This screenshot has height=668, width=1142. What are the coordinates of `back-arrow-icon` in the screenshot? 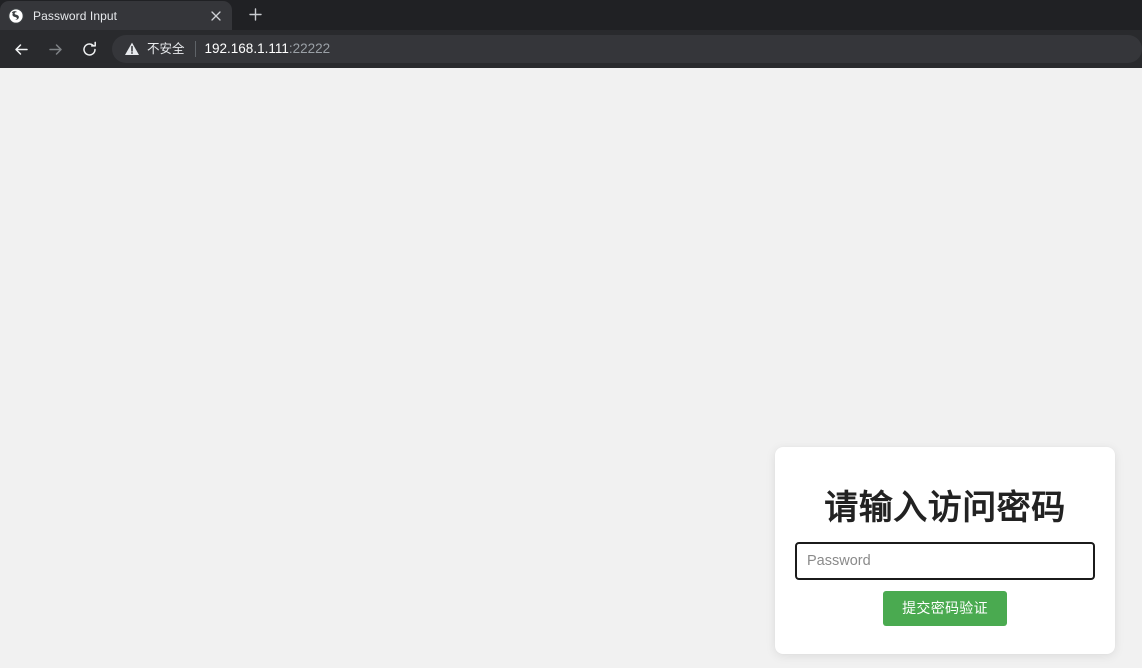 It's located at (21, 49).